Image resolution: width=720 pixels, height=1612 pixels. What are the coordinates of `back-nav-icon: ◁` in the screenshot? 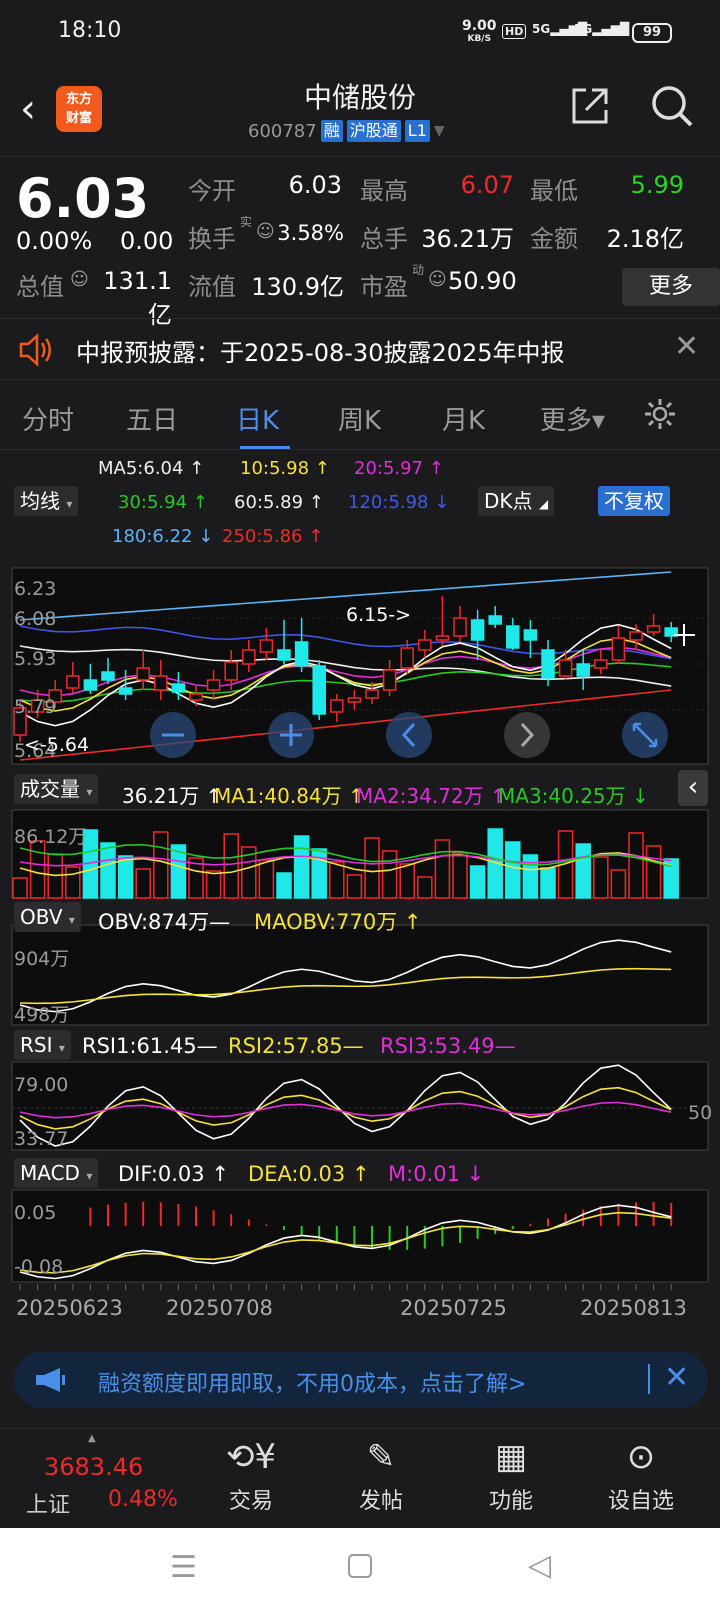 It's located at (539, 1565).